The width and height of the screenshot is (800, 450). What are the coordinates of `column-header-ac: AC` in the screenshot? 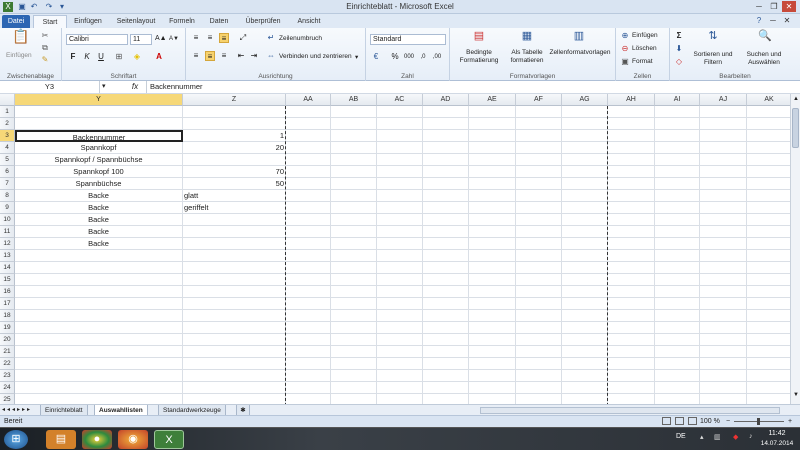 It's located at (400, 100).